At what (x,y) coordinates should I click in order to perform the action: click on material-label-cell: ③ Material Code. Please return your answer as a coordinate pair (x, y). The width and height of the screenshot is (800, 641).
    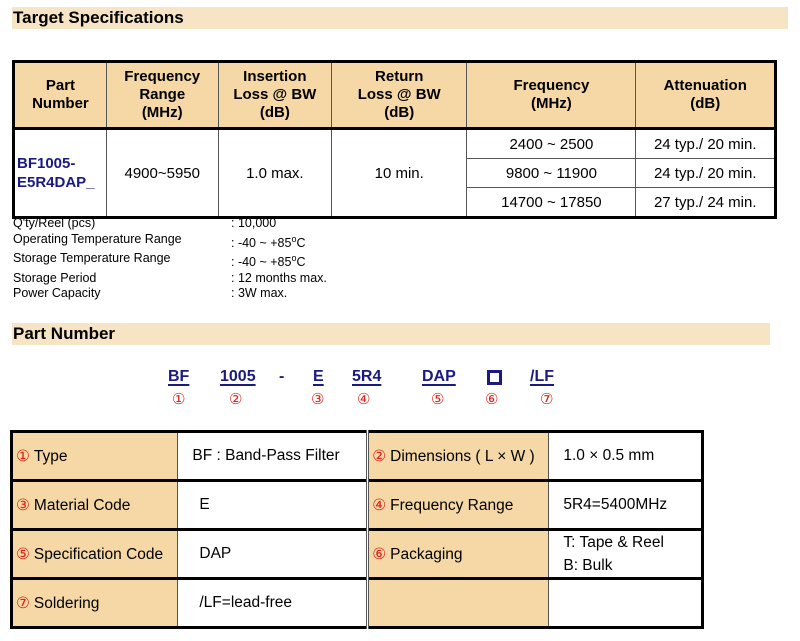
    Looking at the image, I should click on (94, 505).